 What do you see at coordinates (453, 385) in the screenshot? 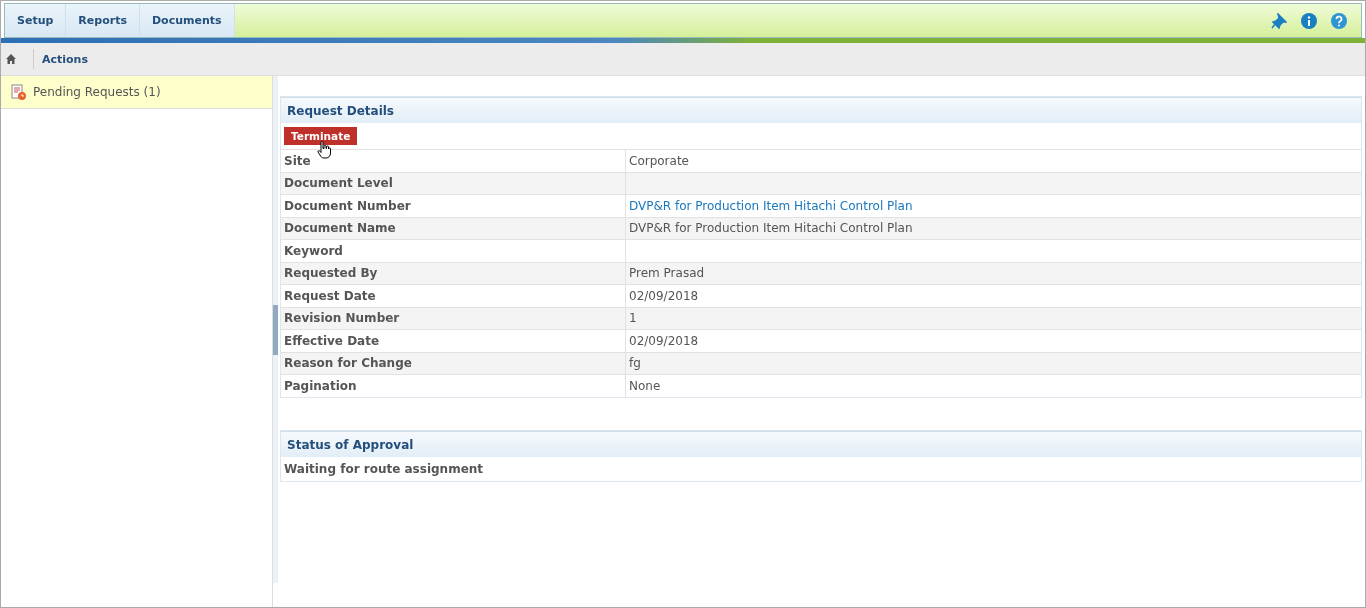
I see `field-label: Pagination` at bounding box center [453, 385].